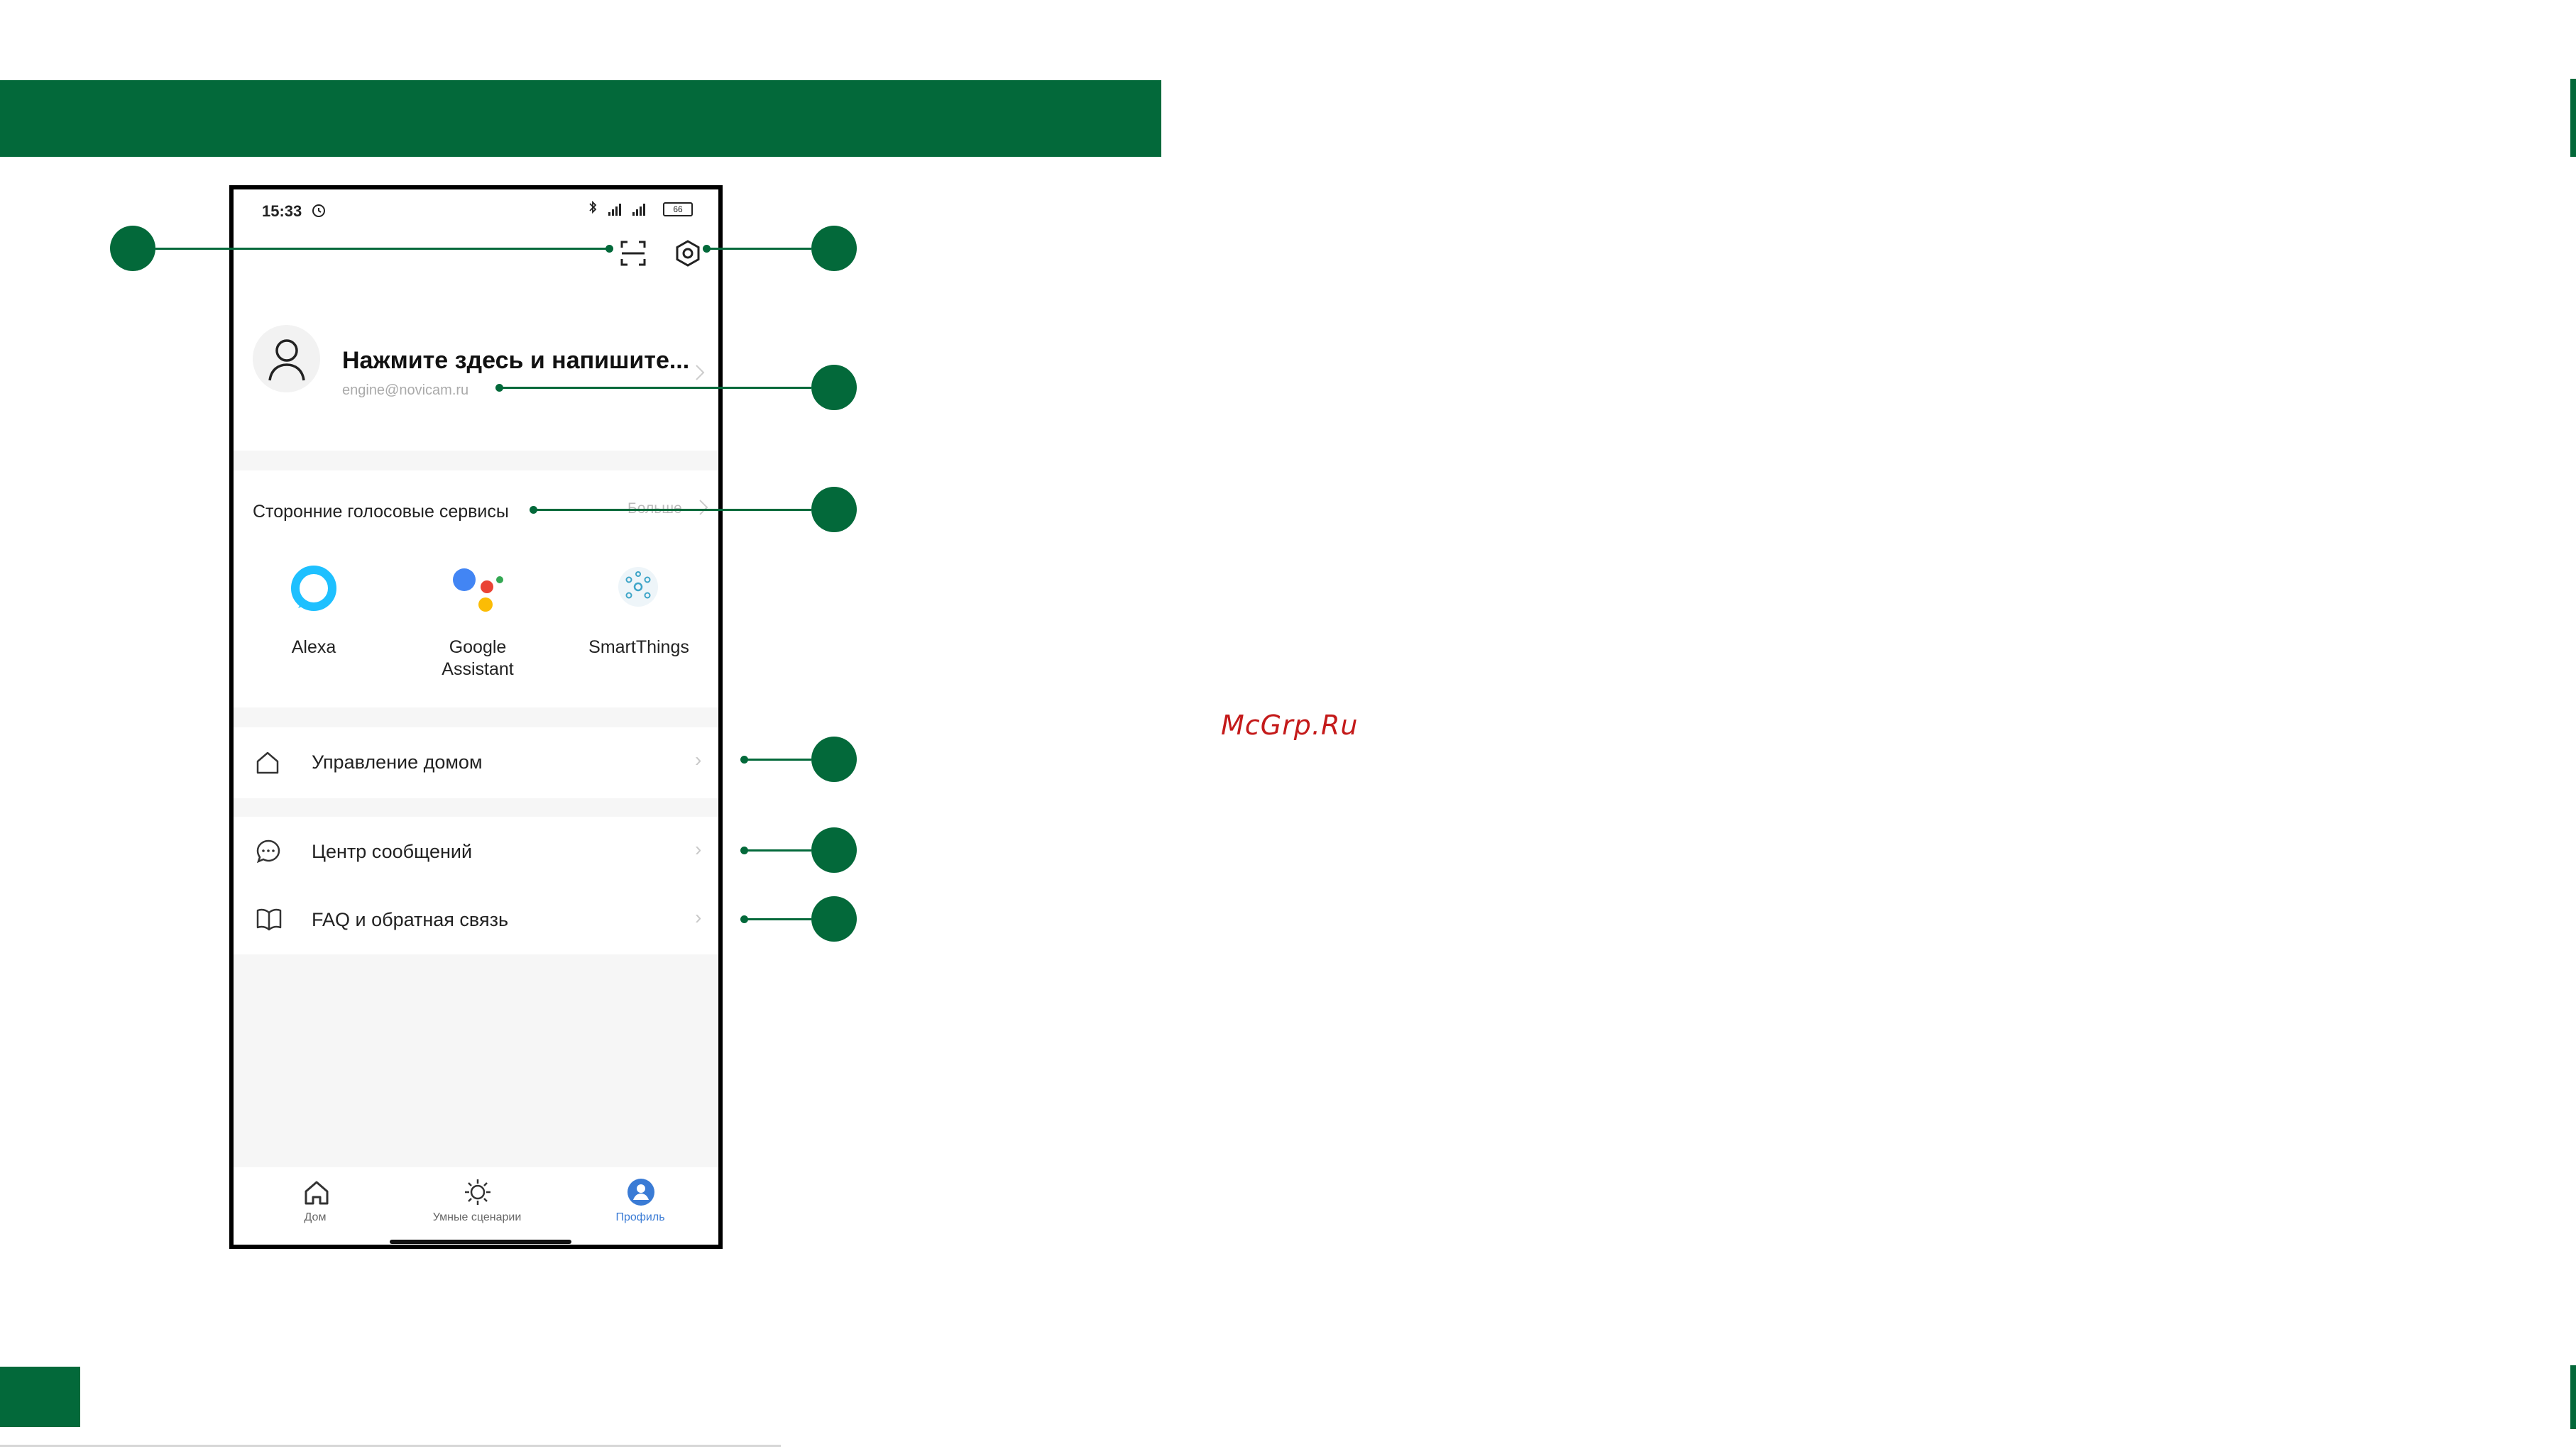 The image size is (2576, 1449). What do you see at coordinates (2573, 118) in the screenshot?
I see `right-edge-marker` at bounding box center [2573, 118].